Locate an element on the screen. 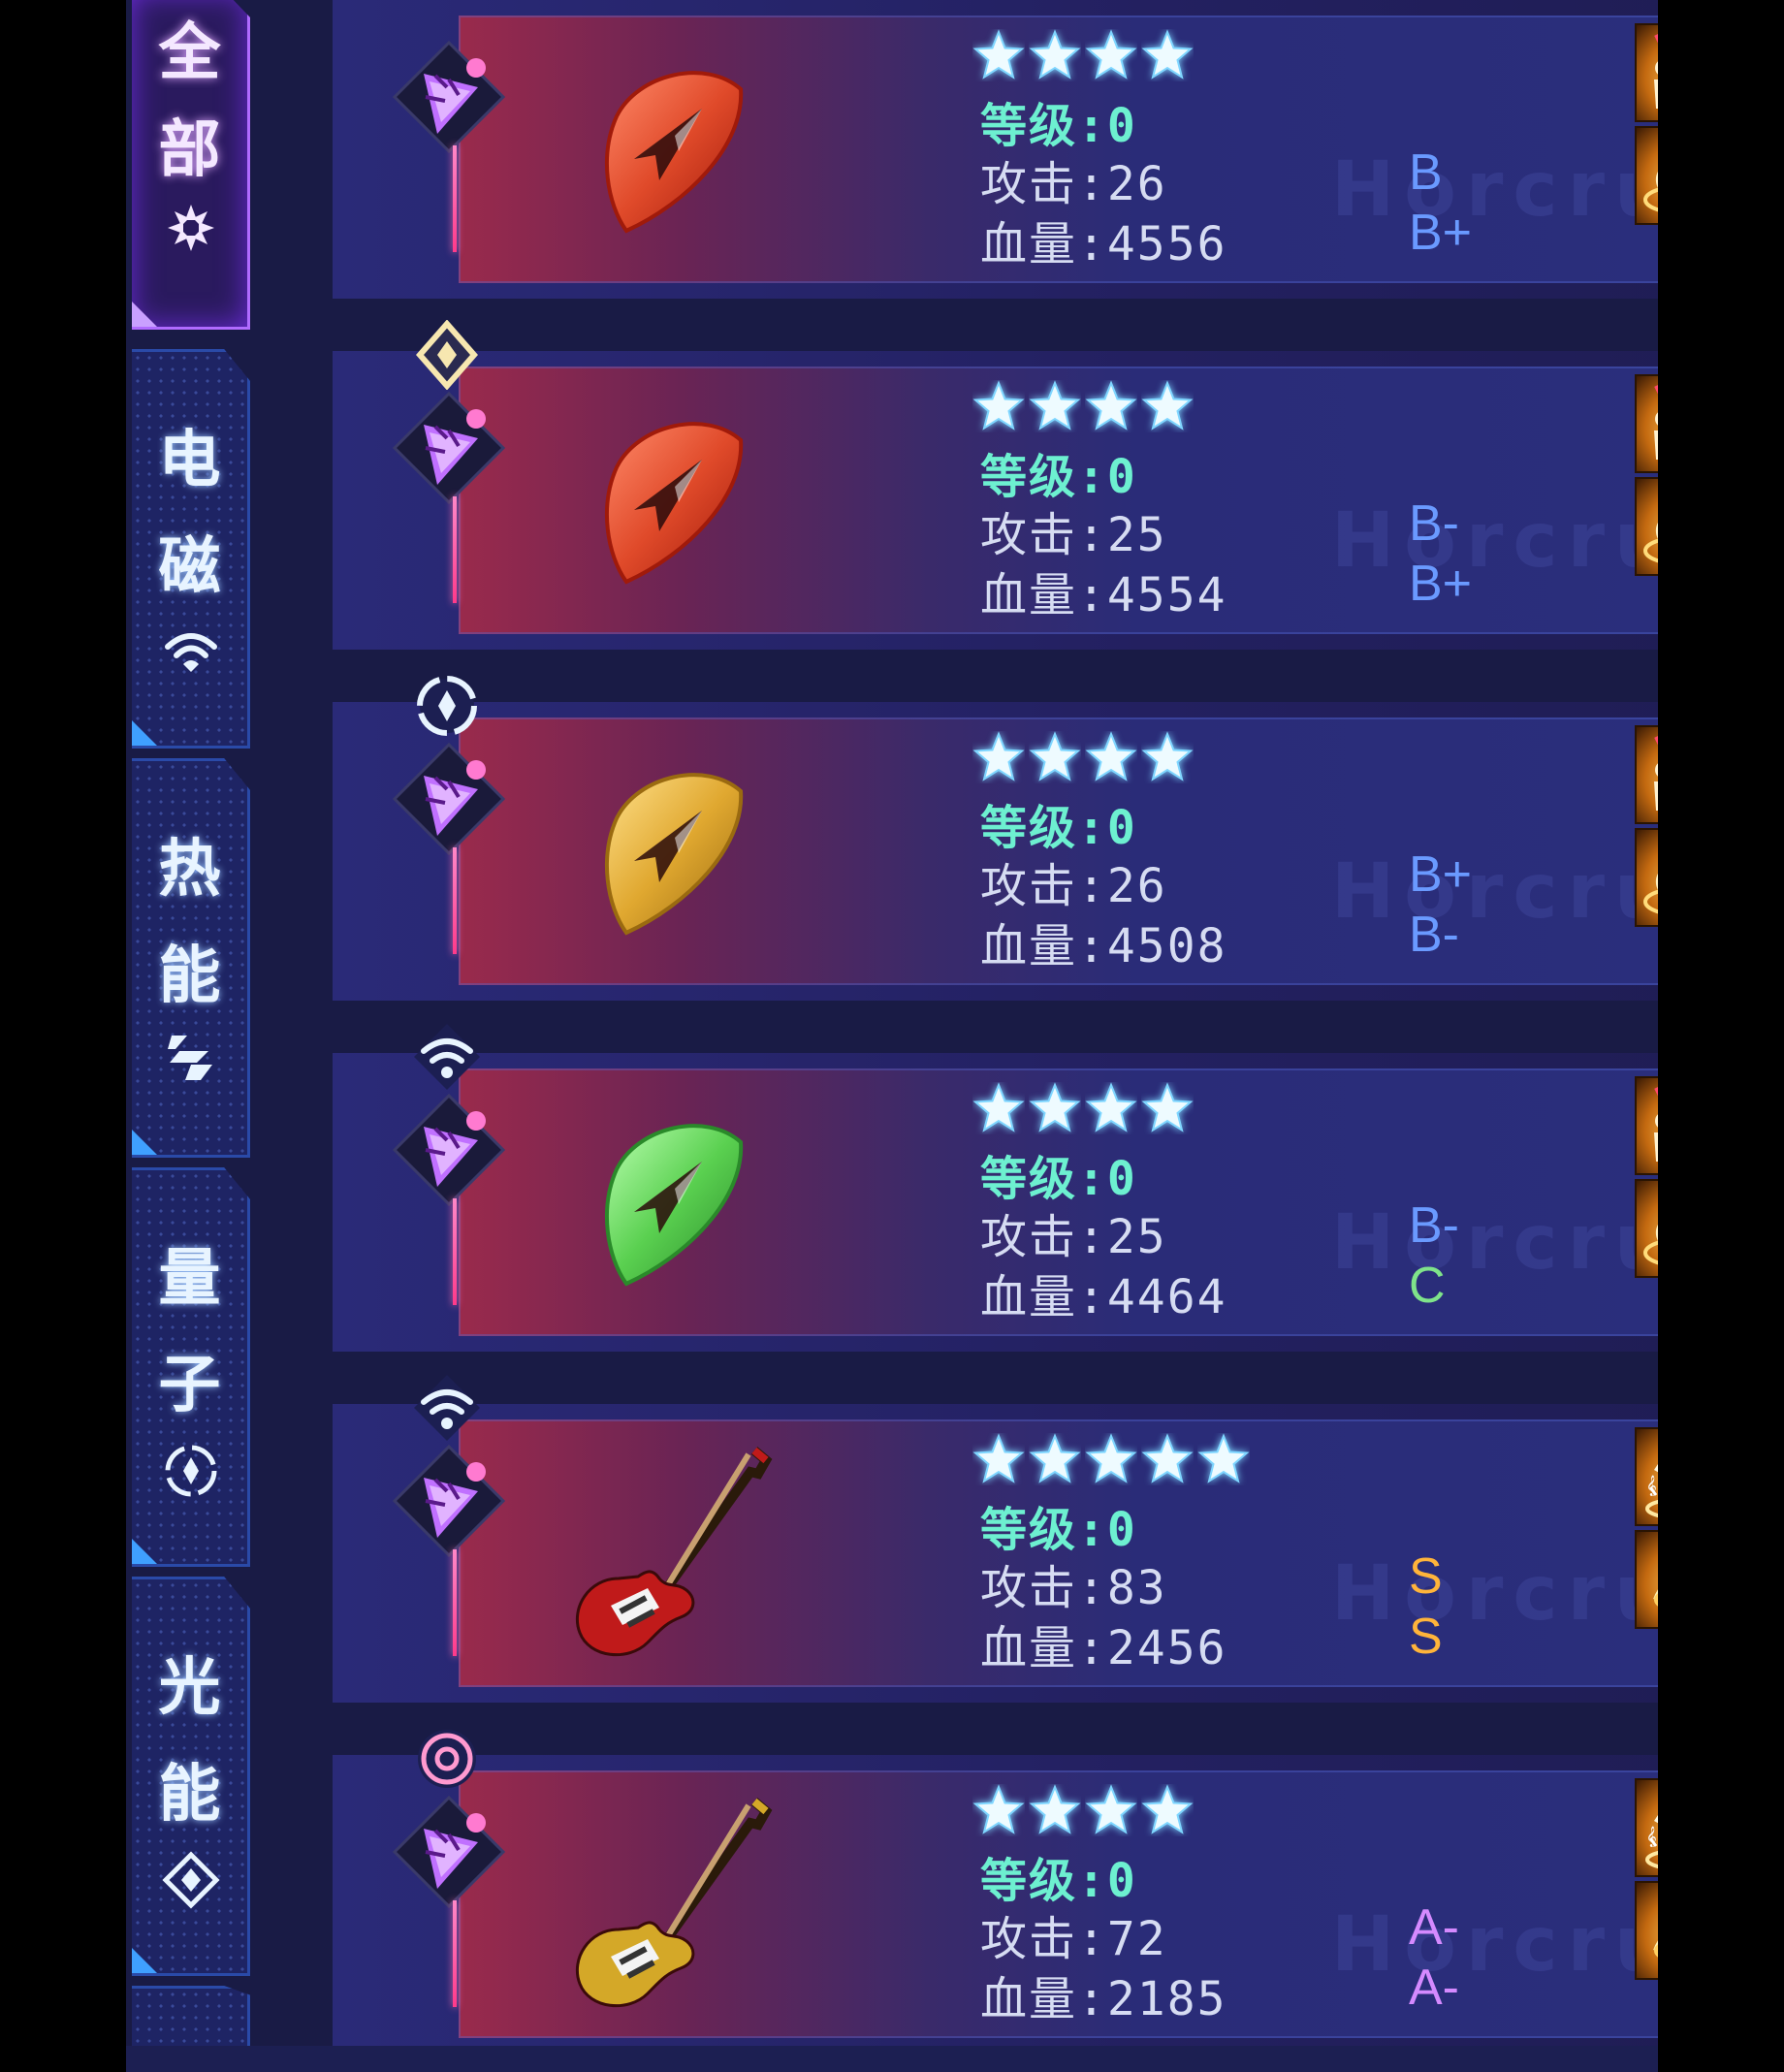 This screenshot has height=2072, width=1784. tab-thermal: 热 能 is located at coordinates (191, 958).